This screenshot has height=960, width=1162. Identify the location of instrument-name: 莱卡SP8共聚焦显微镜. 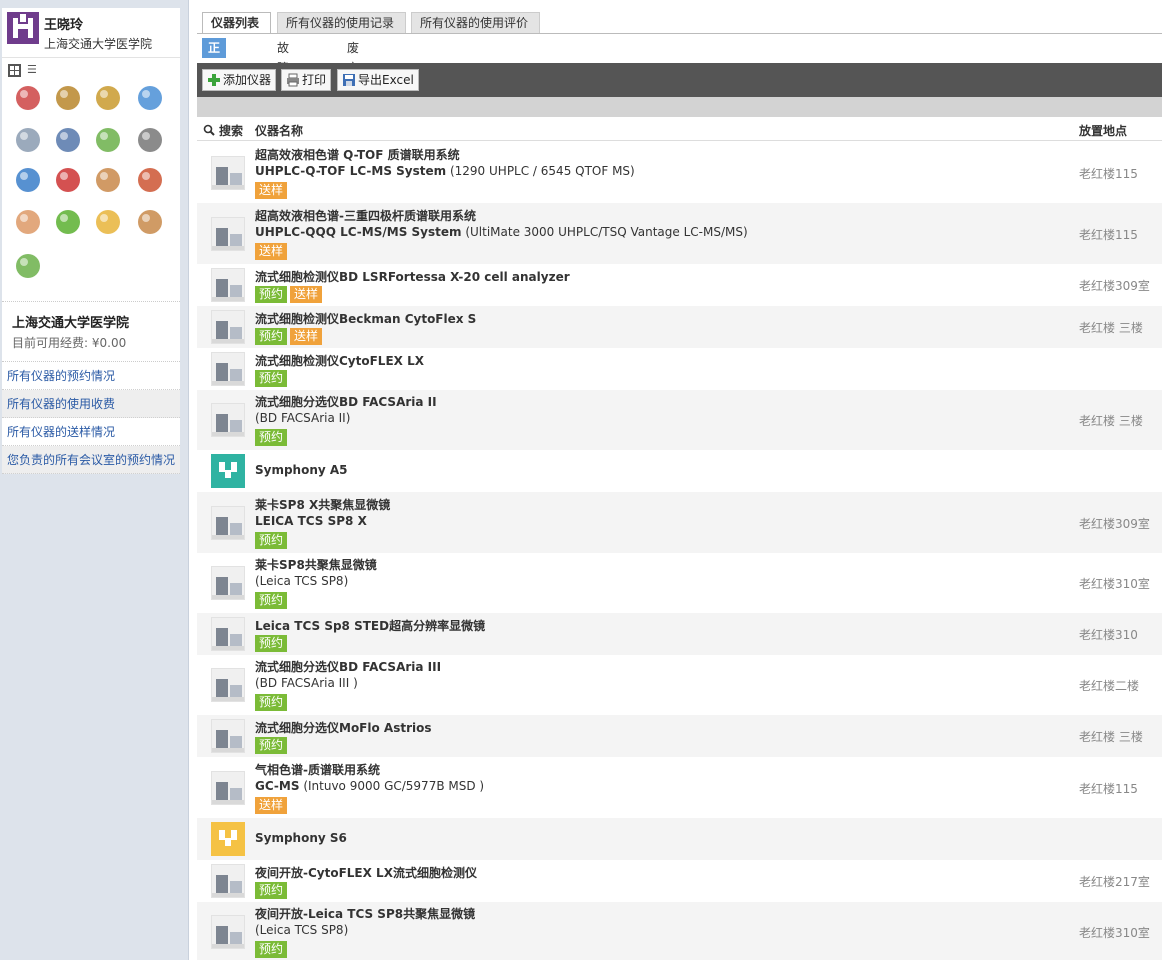
(316, 564).